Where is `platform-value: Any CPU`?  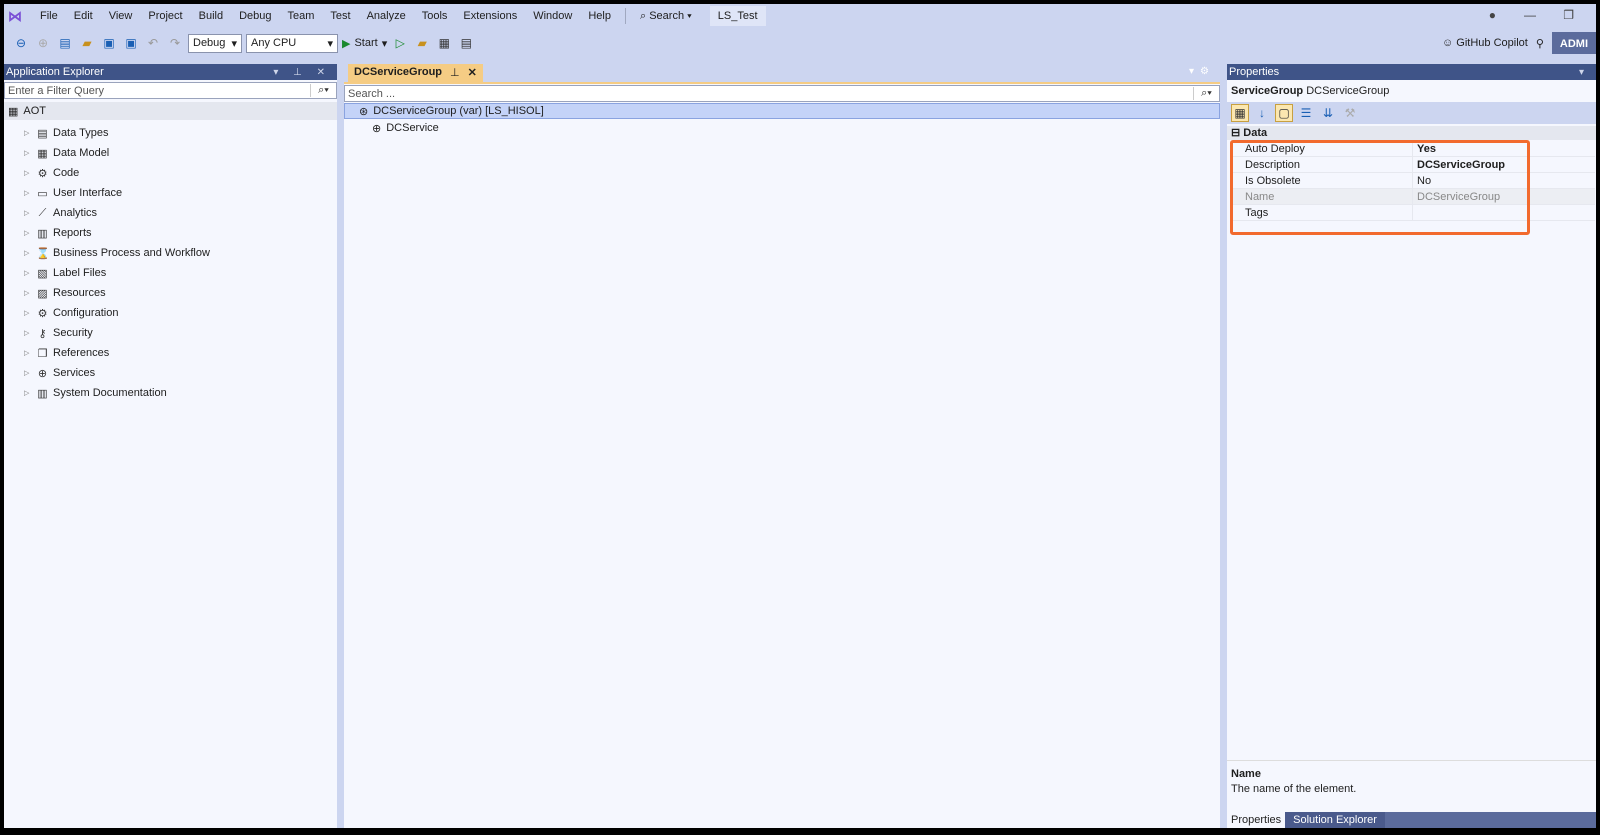 platform-value: Any CPU is located at coordinates (274, 43).